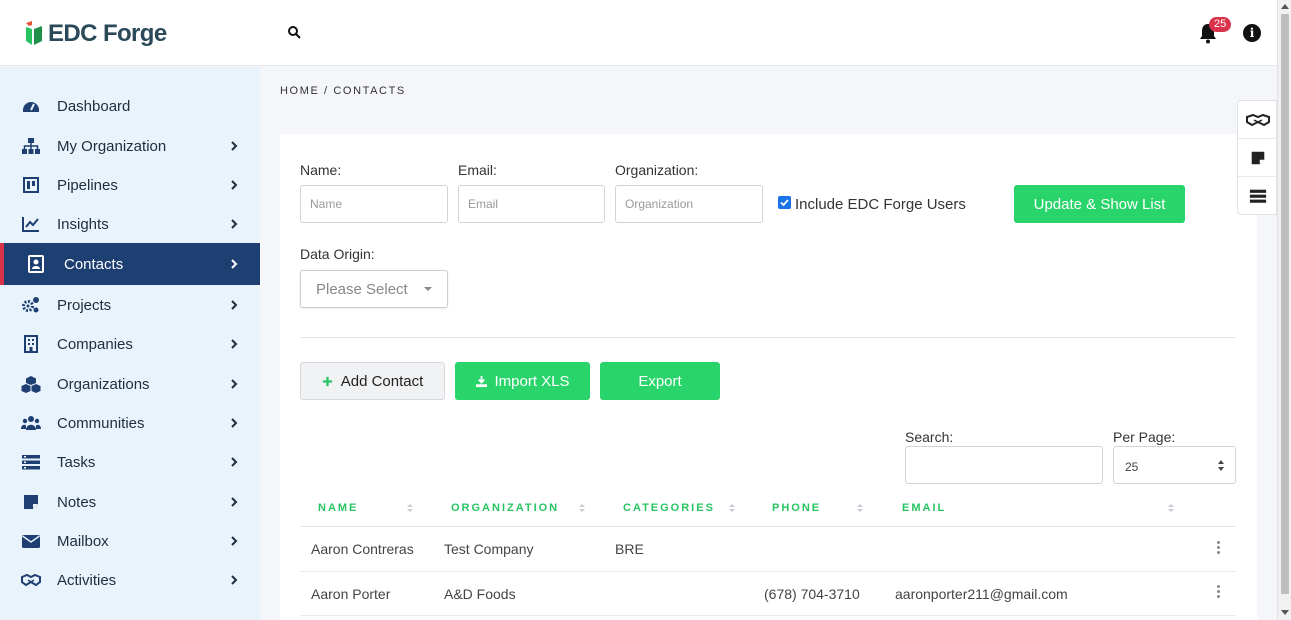  What do you see at coordinates (1144, 437) in the screenshot?
I see `per-page-label: Per Page:` at bounding box center [1144, 437].